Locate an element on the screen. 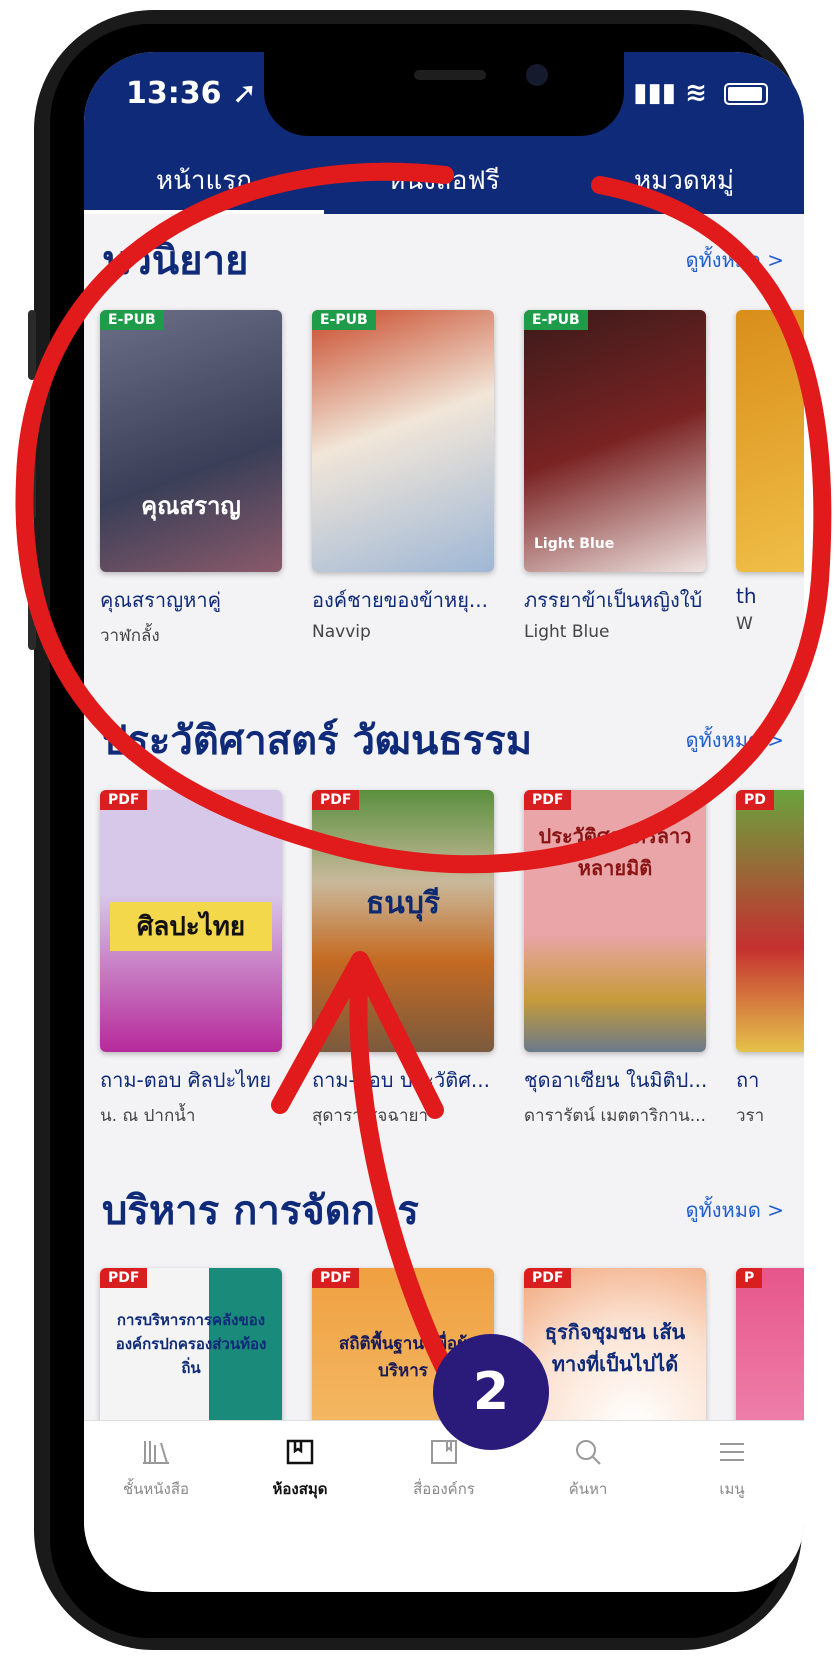 The width and height of the screenshot is (835, 1657). section-title: นวนิยาย is located at coordinates (175, 261).